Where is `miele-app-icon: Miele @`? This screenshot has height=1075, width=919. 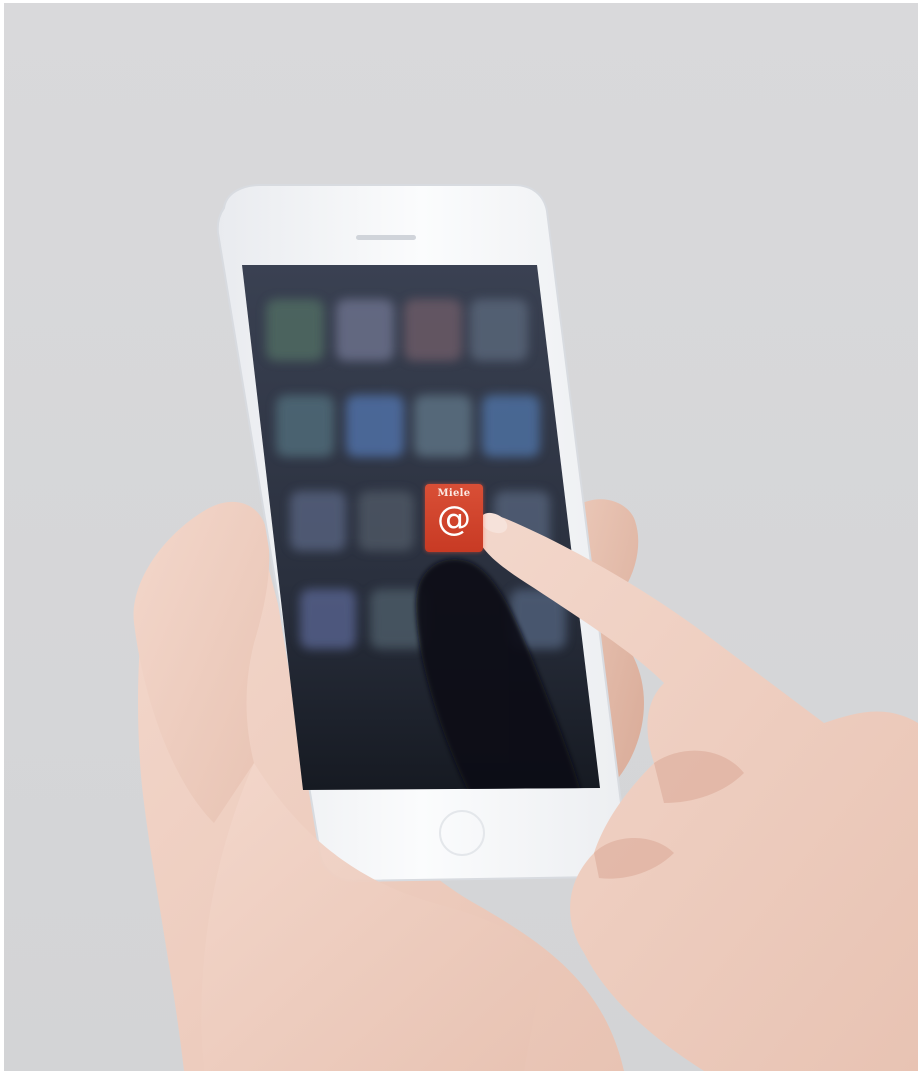 miele-app-icon: Miele @ is located at coordinates (454, 518).